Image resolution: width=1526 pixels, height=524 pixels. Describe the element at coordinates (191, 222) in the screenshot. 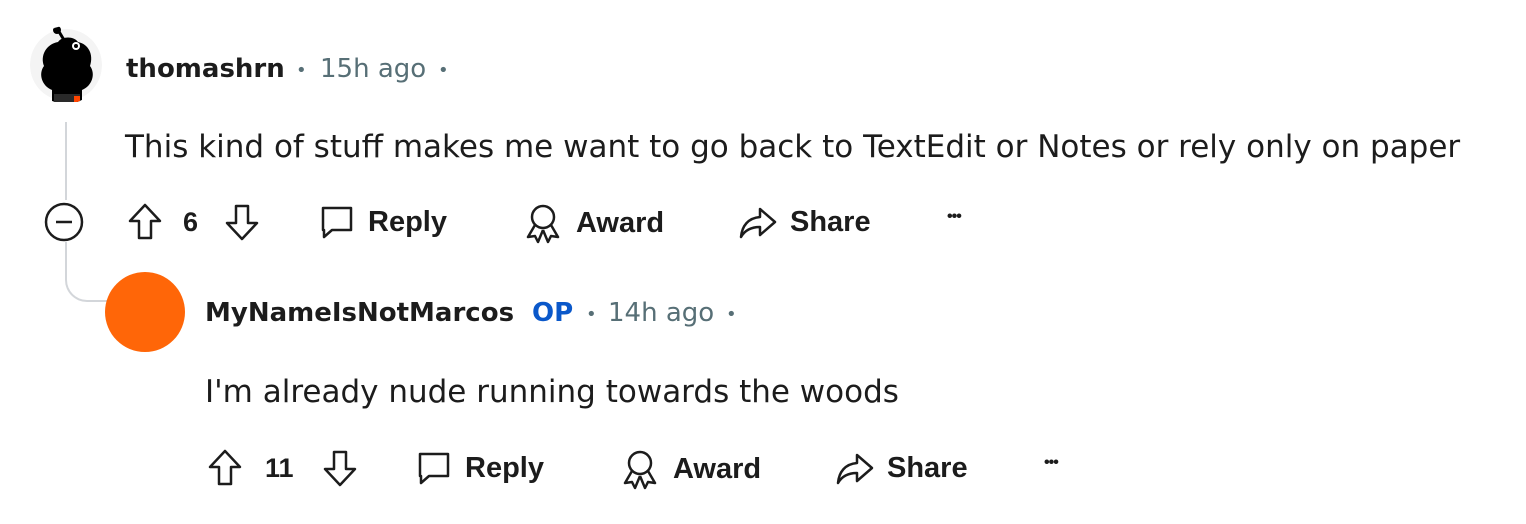

I see `vote-count: 6` at that location.